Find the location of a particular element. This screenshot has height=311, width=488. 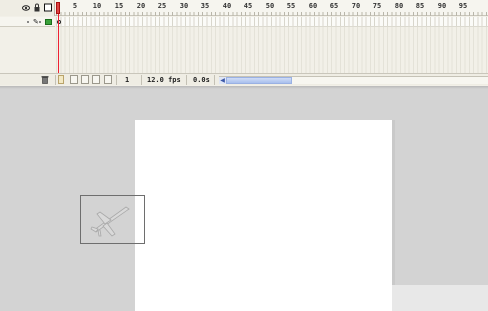

ruler-tick: 65 is located at coordinates (334, 6).